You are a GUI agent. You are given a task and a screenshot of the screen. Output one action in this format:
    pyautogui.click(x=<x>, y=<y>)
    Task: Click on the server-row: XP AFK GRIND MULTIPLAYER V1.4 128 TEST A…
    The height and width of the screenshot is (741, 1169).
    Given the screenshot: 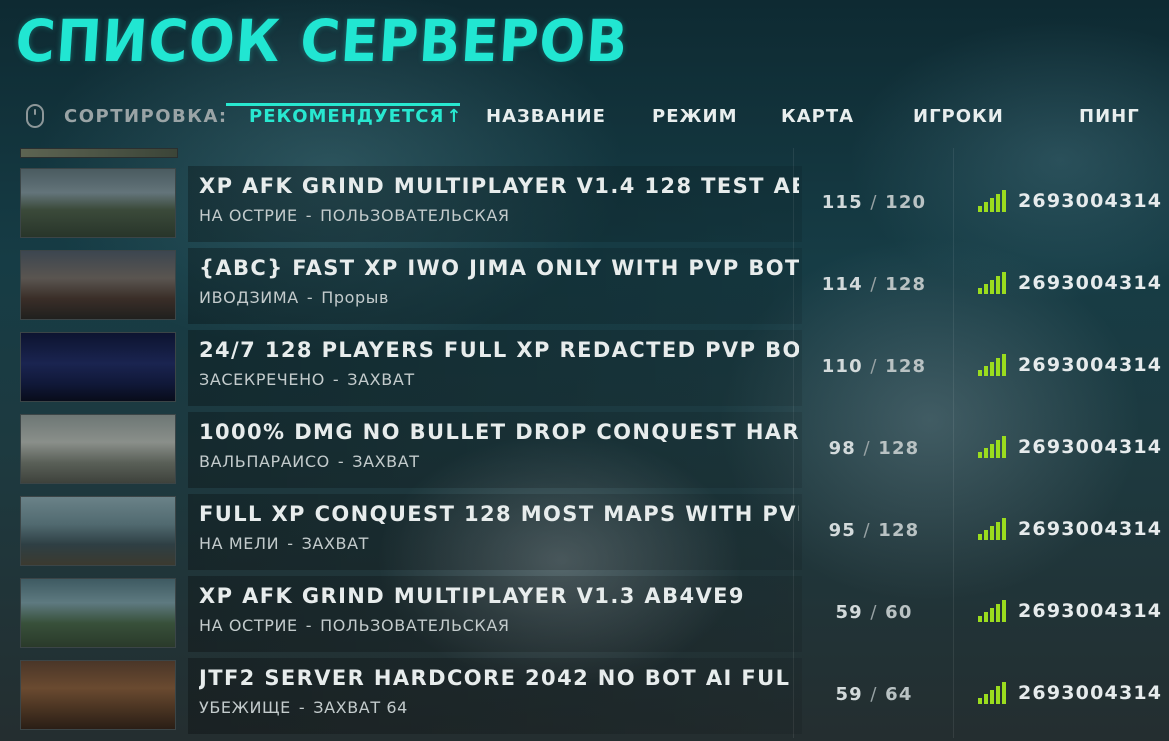 What is the action you would take?
    pyautogui.click(x=593, y=204)
    